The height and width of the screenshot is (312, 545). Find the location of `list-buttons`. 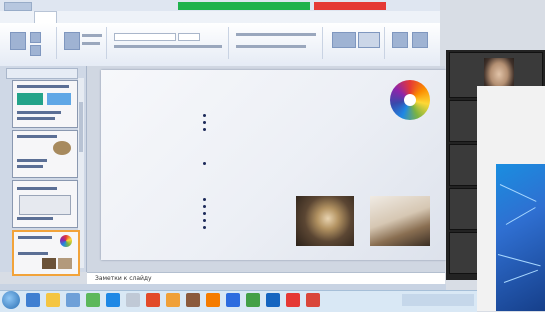

list-buttons is located at coordinates (276, 34).